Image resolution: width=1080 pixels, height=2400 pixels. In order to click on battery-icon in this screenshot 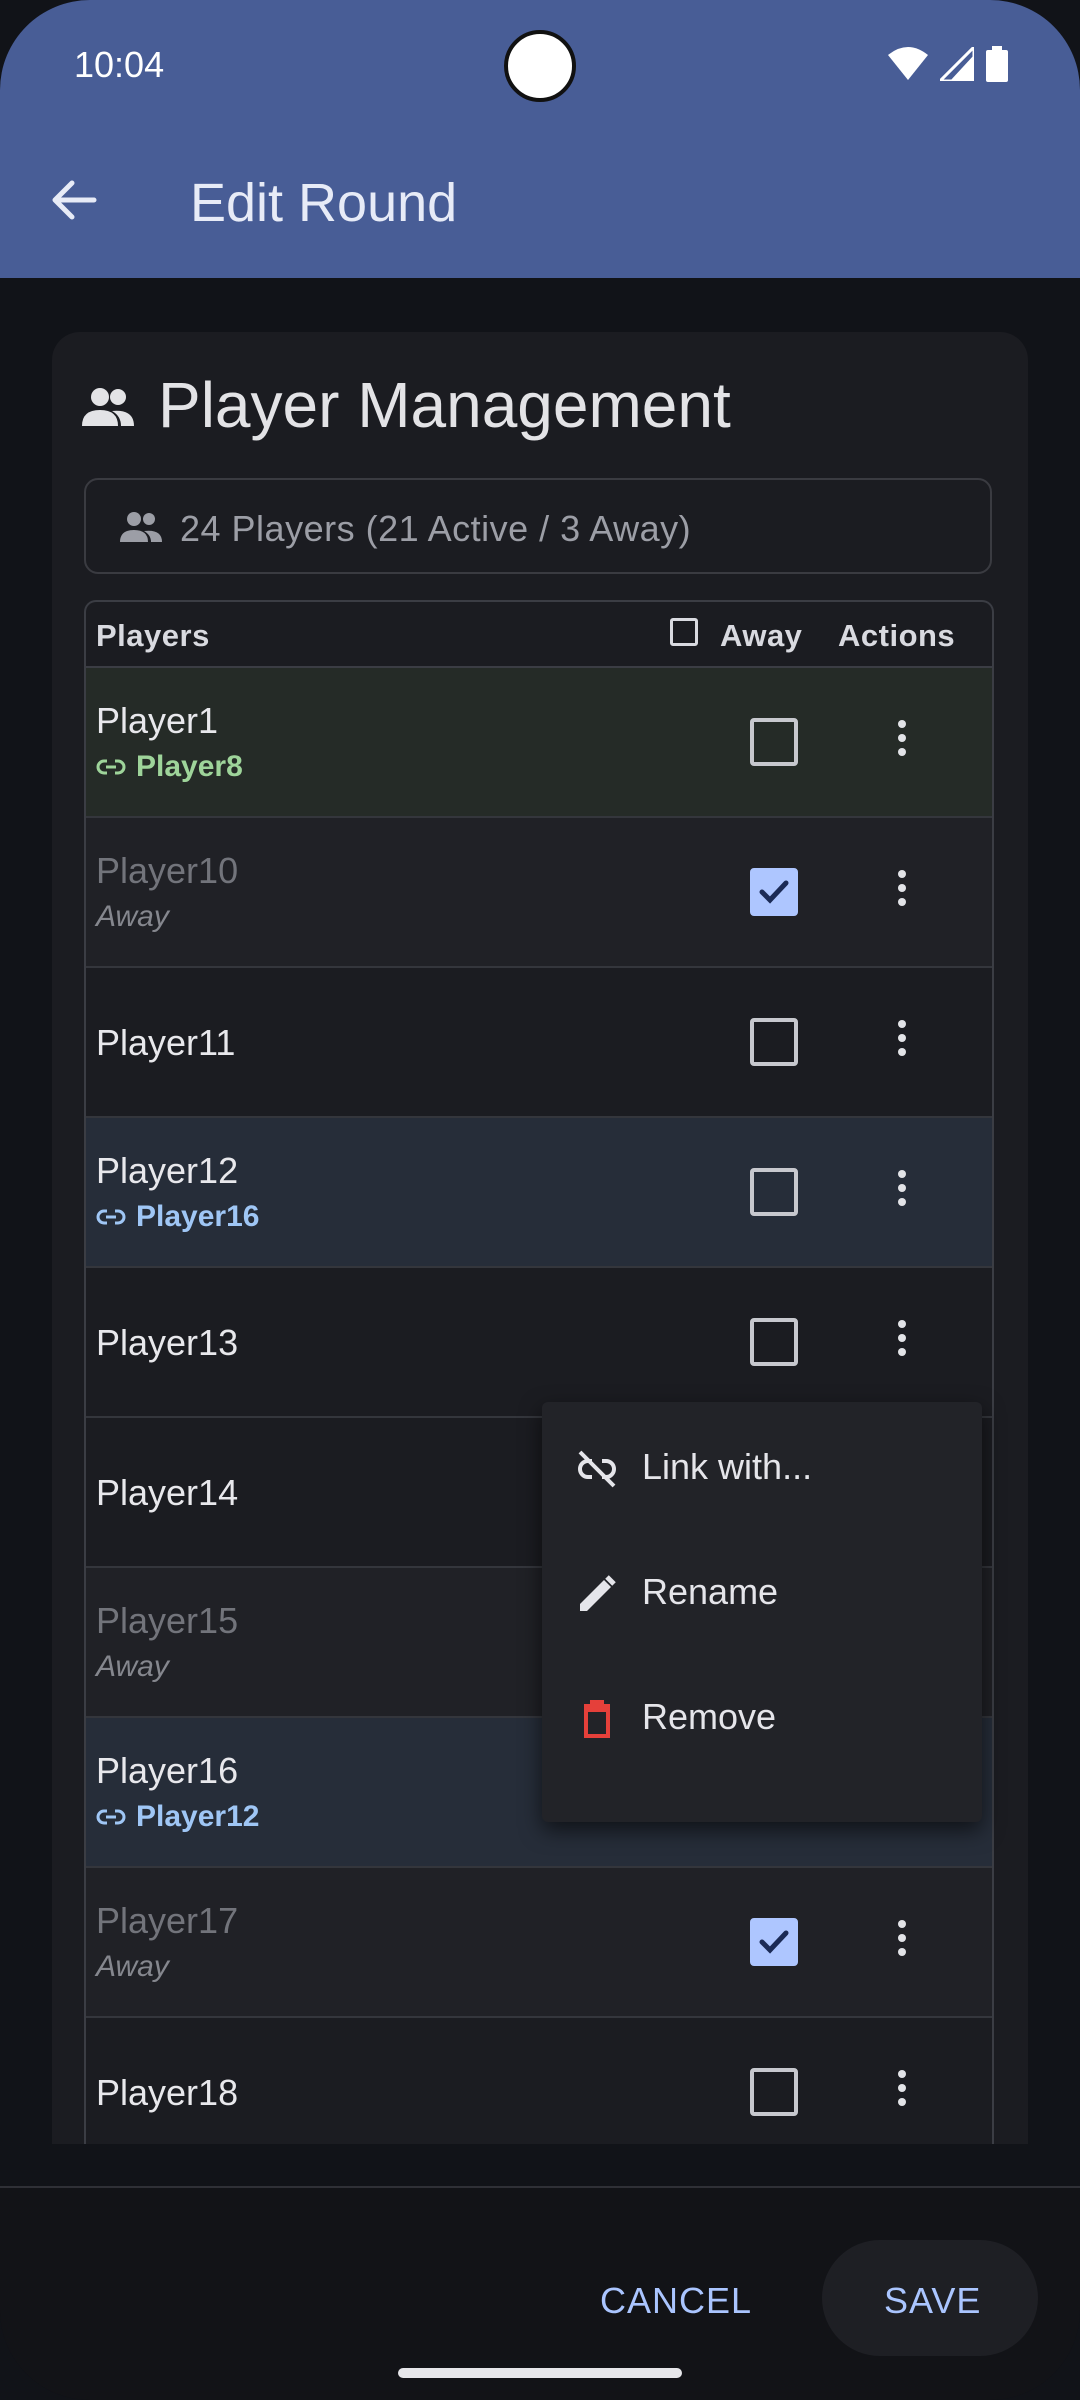, I will do `click(997, 64)`.